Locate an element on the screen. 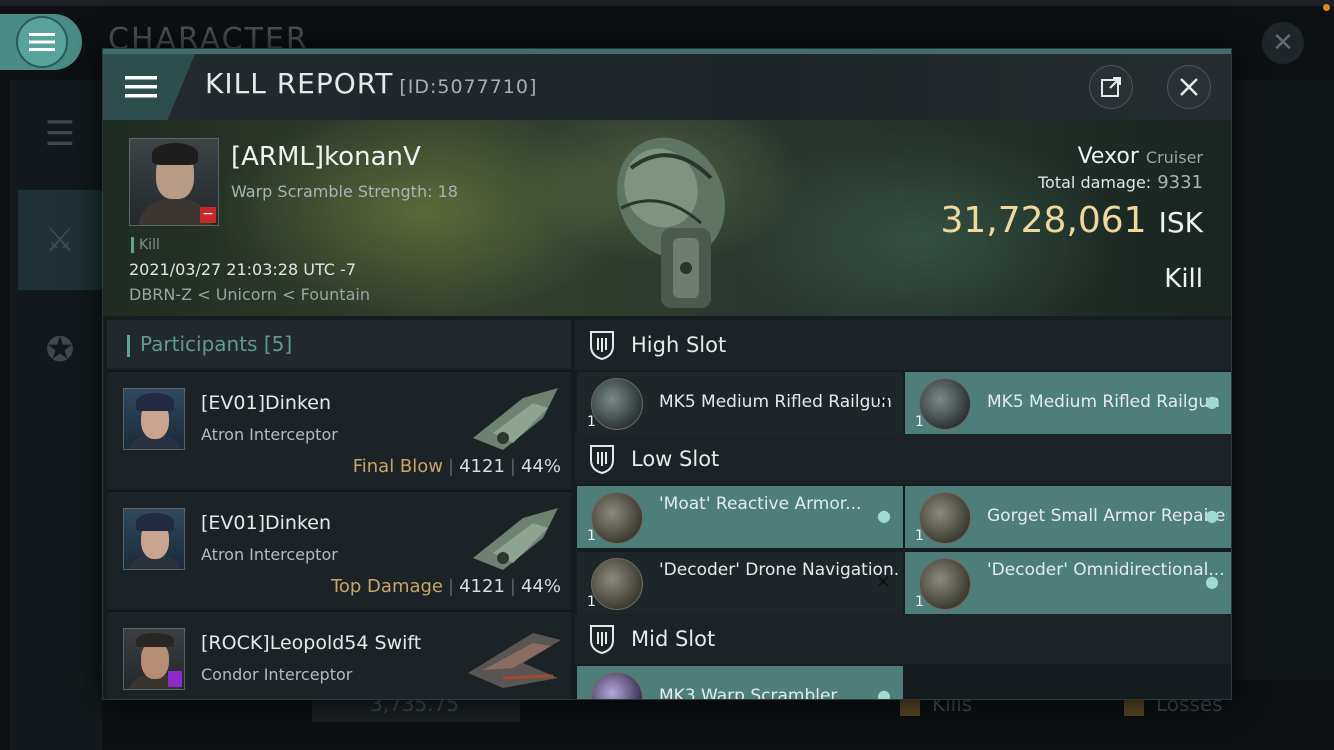 The image size is (1334, 750). isk-value: 31,728,061 ISK is located at coordinates (1071, 220).